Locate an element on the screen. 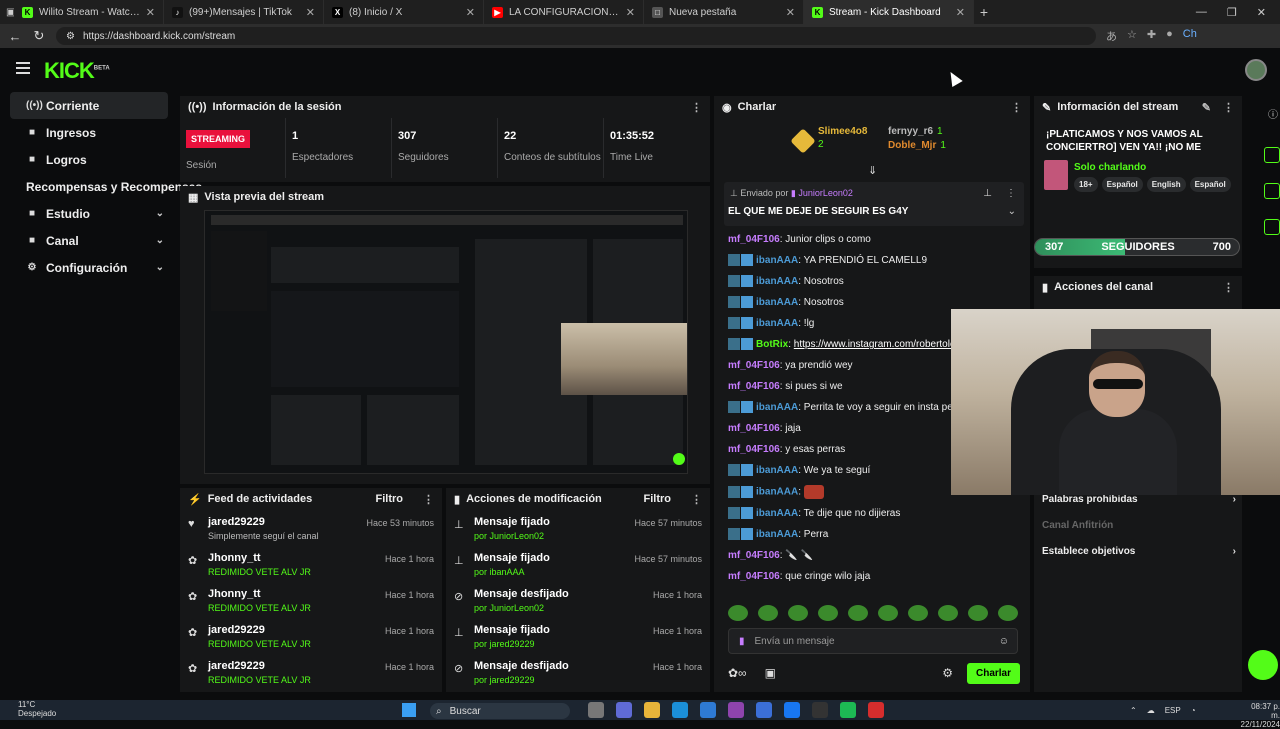 This screenshot has height=729, width=1280. facebook-icon is located at coordinates (792, 710).